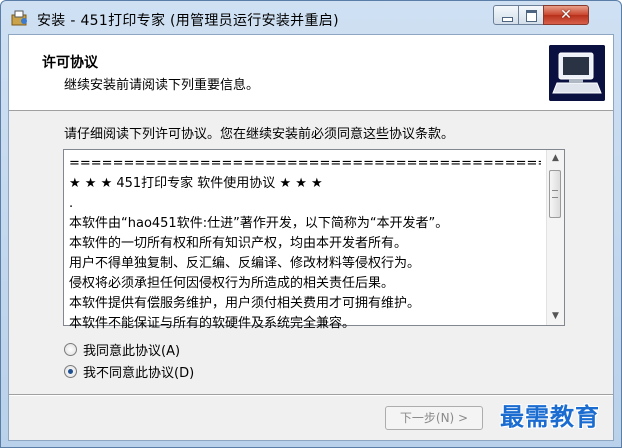 Image resolution: width=622 pixels, height=448 pixels. I want to click on radio-checked-icon, so click(70, 371).